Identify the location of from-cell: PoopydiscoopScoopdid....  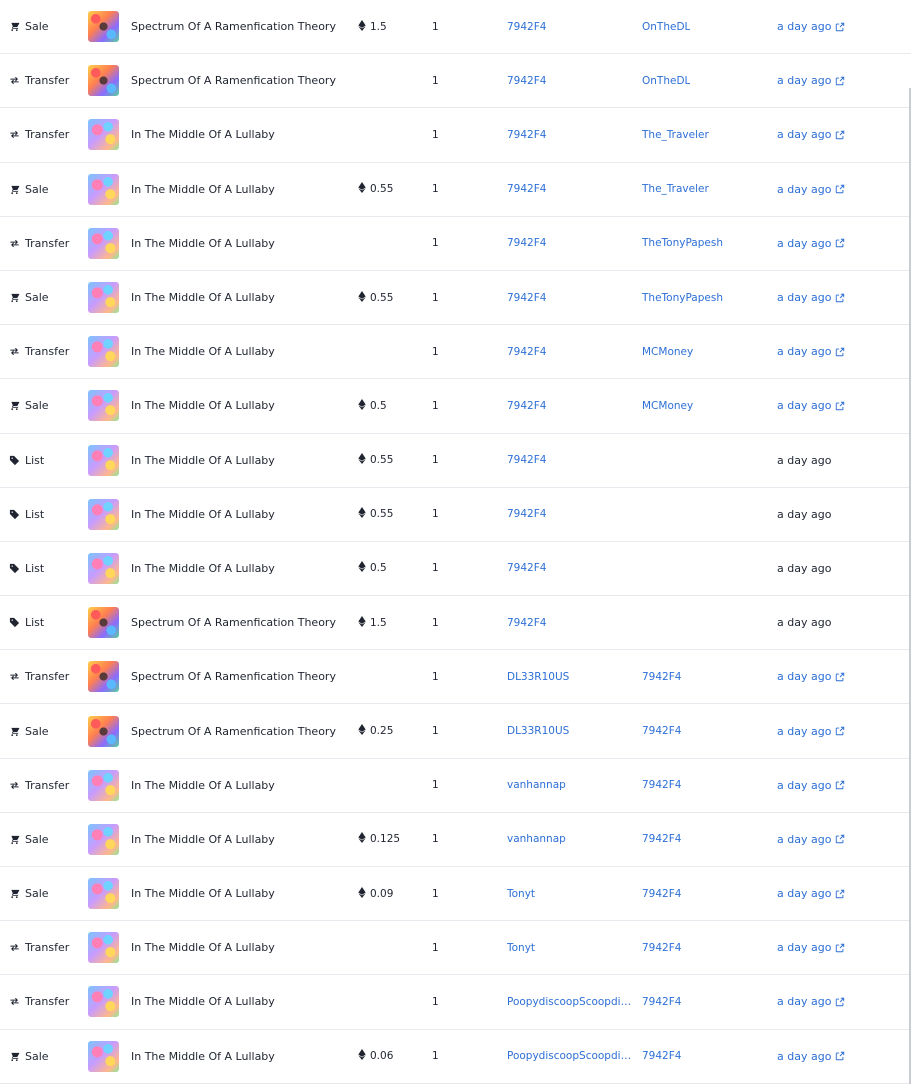
(571, 1001).